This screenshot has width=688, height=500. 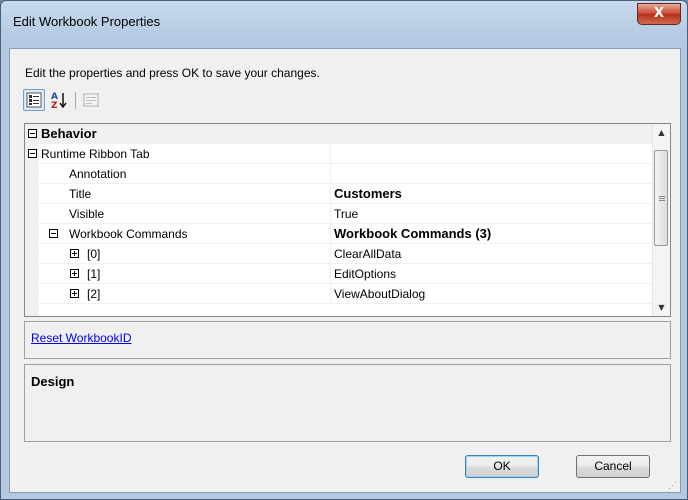 I want to click on scrollbar-thumb, so click(x=661, y=198).